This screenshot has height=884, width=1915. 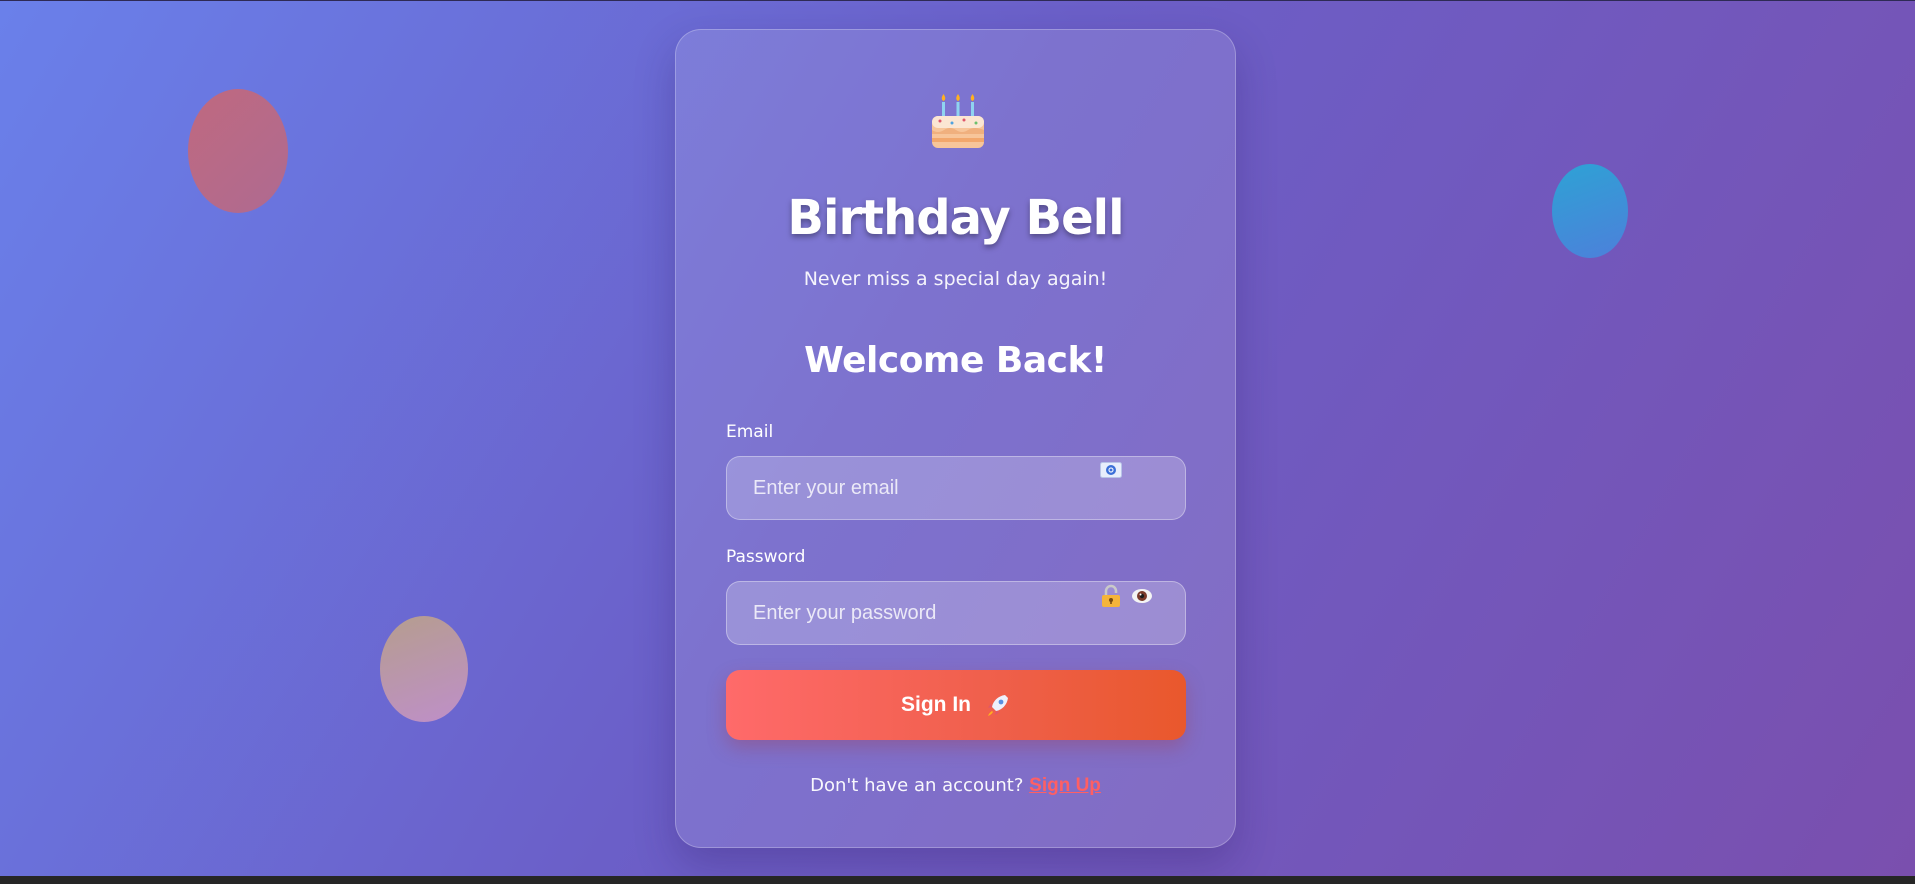 I want to click on eye-icon, so click(x=1142, y=596).